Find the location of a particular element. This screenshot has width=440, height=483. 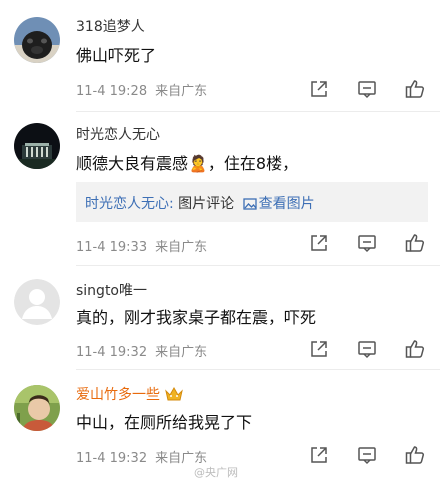

view-image-link: 查看图片 is located at coordinates (287, 204).